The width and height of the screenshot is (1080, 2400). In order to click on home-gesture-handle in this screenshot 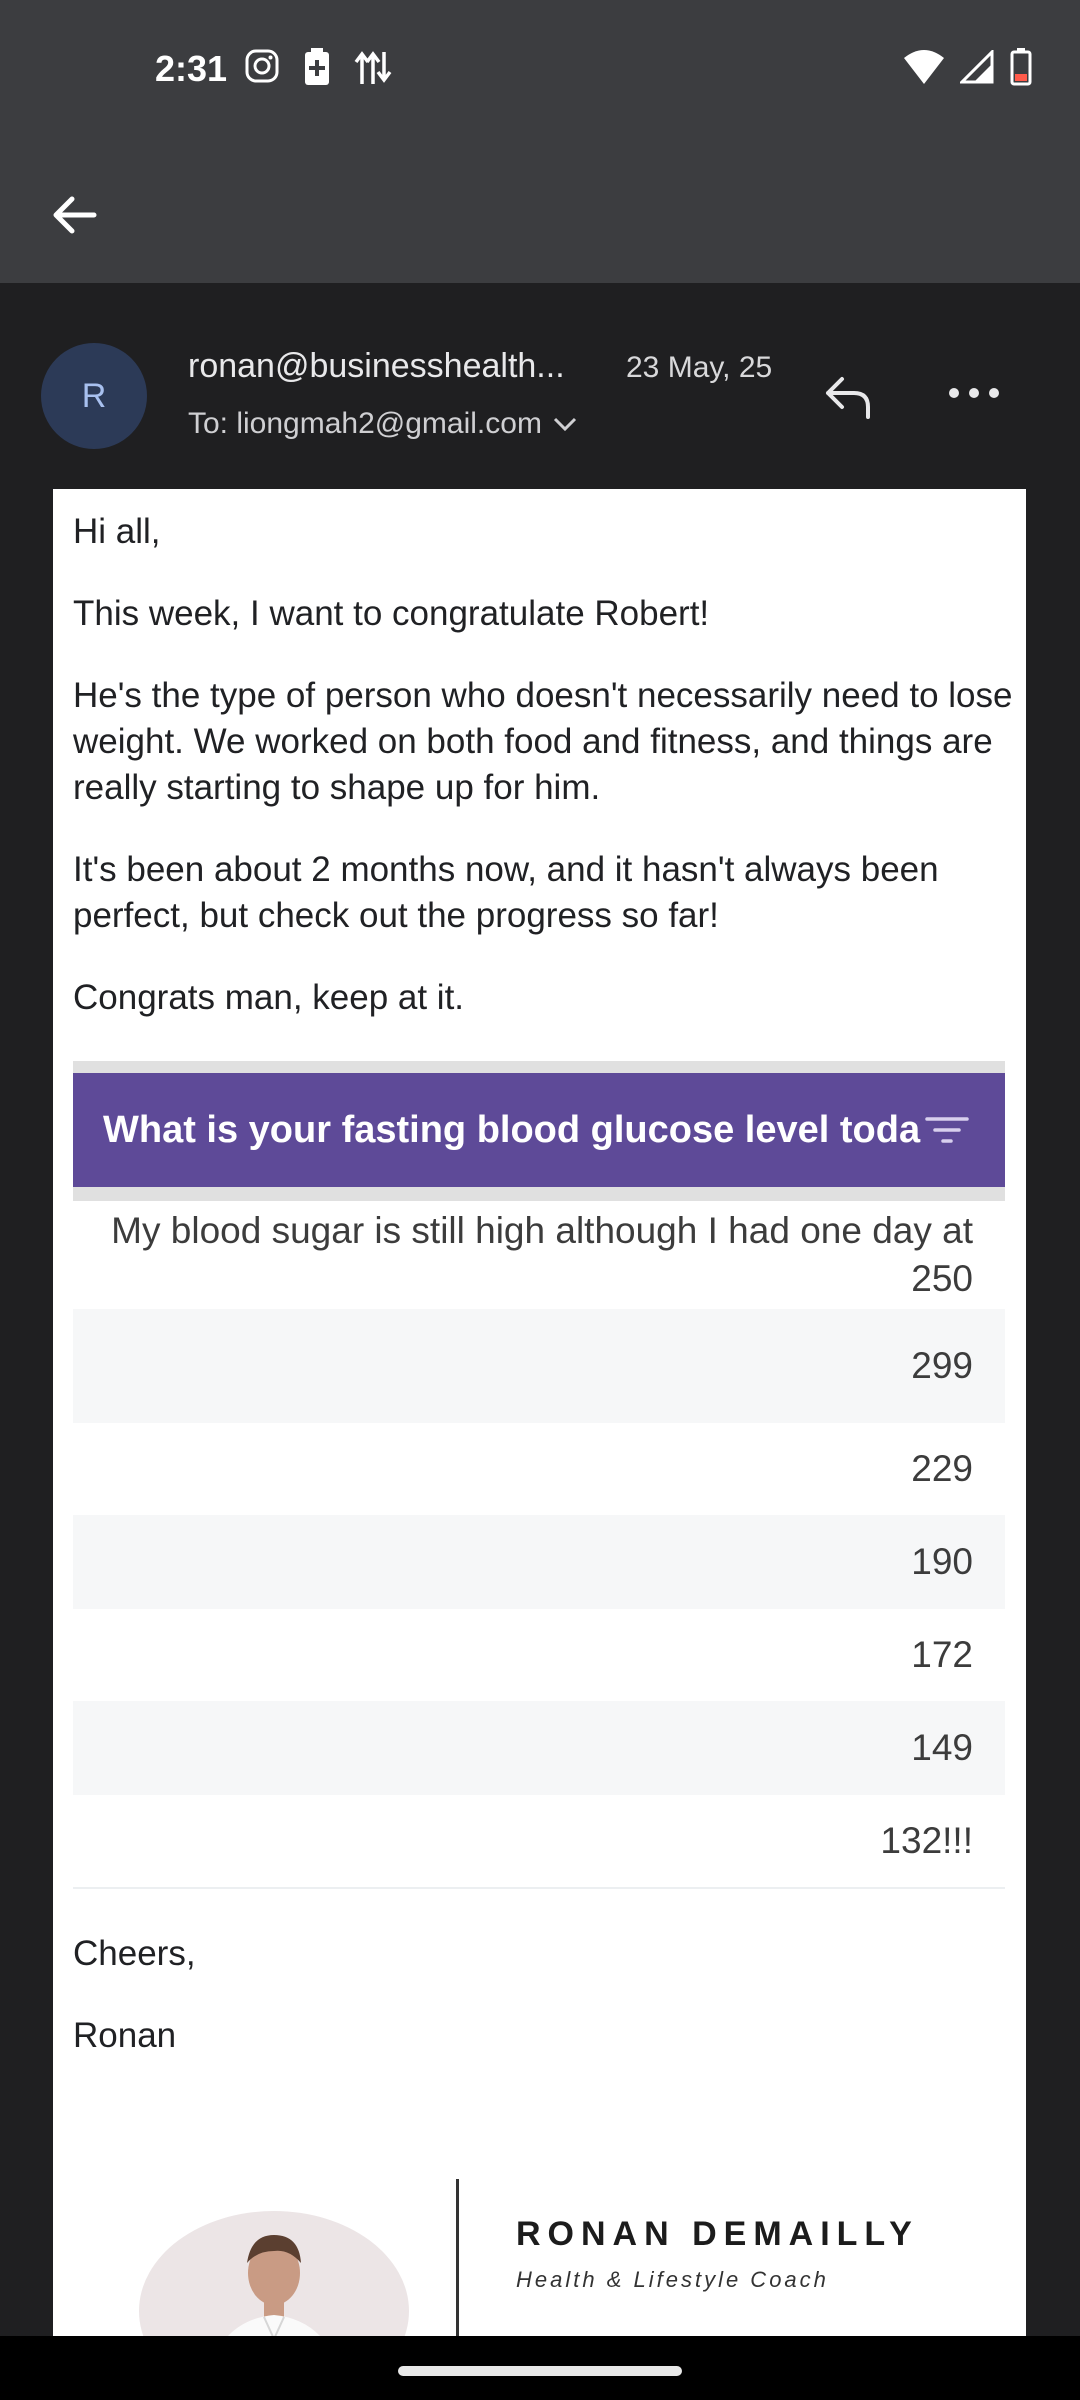, I will do `click(540, 2371)`.